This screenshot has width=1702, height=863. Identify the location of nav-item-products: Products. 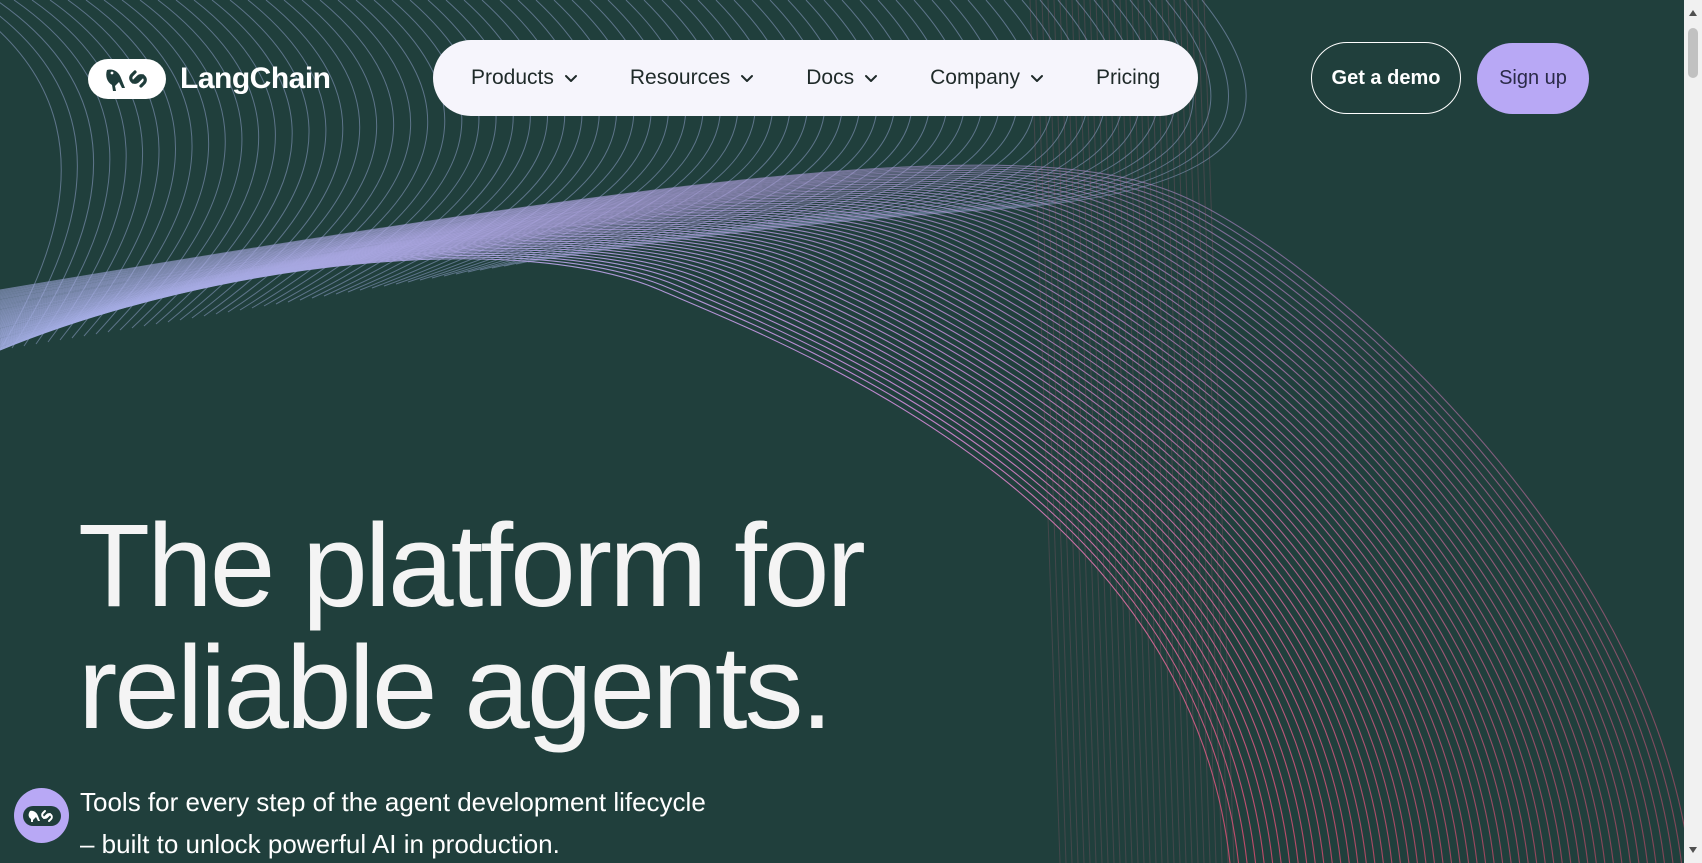
(524, 78).